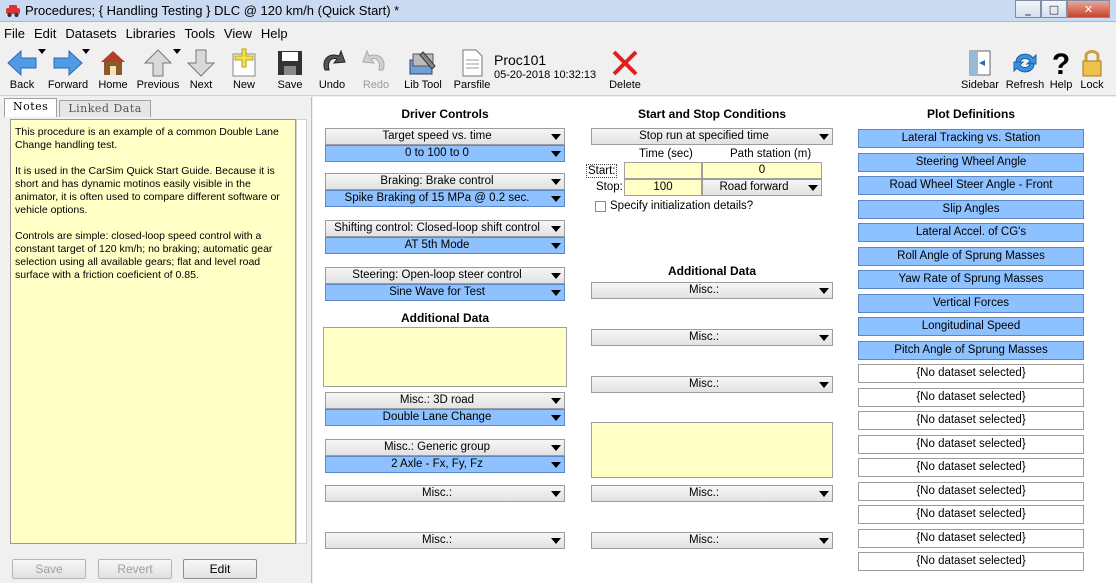 The height and width of the screenshot is (583, 1116). I want to click on down-arrow-icon, so click(201, 63).